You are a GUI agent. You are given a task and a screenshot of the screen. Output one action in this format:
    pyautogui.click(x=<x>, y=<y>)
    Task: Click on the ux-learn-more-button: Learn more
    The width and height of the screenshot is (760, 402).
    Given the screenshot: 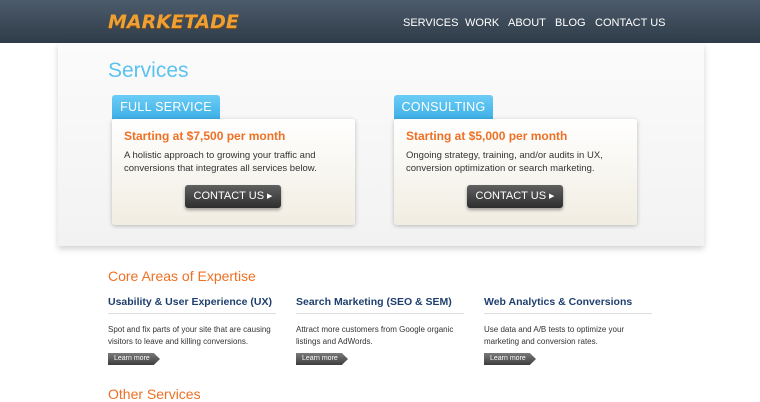 What is the action you would take?
    pyautogui.click(x=134, y=359)
    